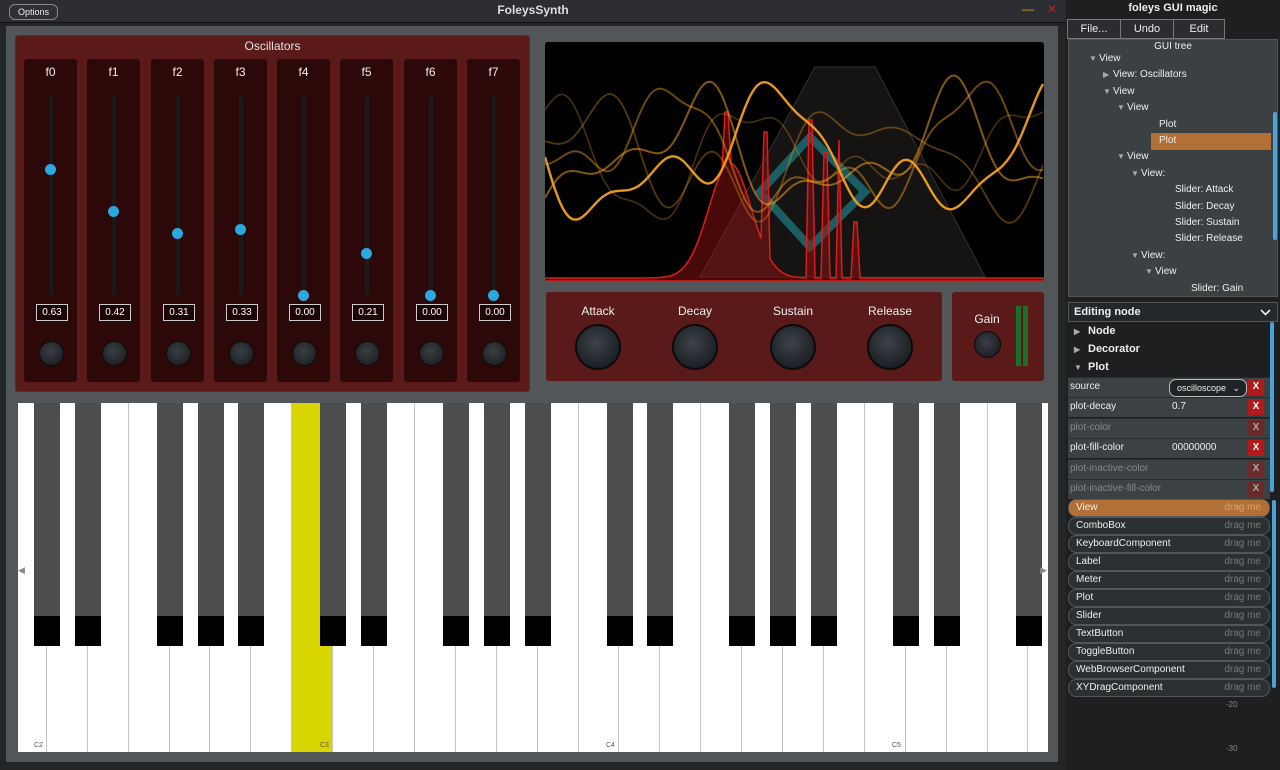 The image size is (1280, 770). Describe the element at coordinates (1199, 190) in the screenshot. I see `tree-node: Slider: Attack` at that location.